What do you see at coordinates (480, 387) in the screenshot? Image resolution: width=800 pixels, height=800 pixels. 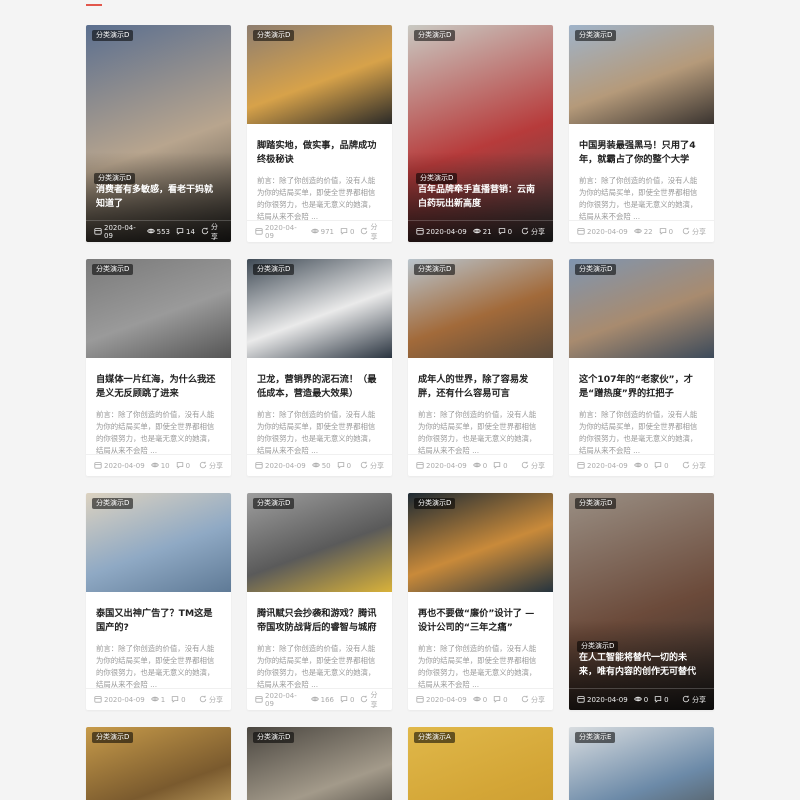 I see `article-title: 成年人的世界，除了容易发胖，还有什么容易可言` at bounding box center [480, 387].